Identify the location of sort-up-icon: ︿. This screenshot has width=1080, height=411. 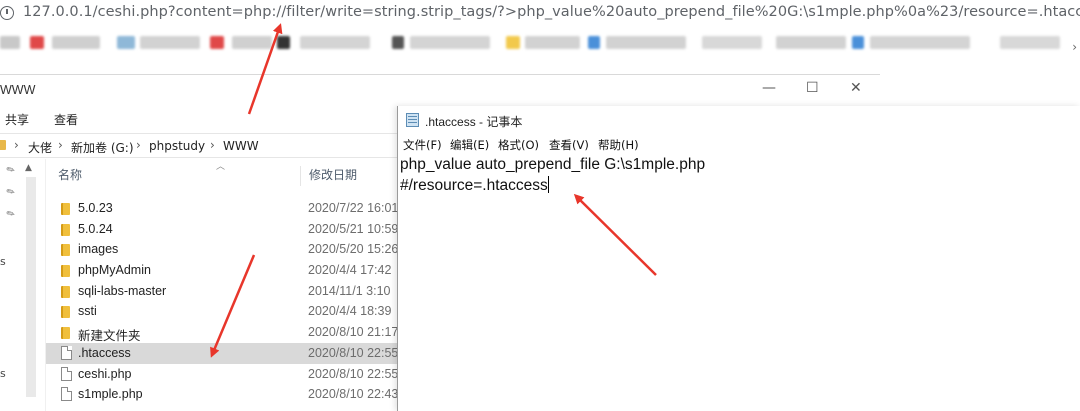
(221, 167).